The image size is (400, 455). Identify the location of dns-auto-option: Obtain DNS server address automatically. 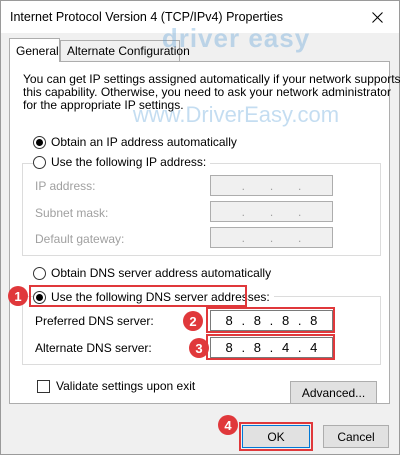
(152, 273).